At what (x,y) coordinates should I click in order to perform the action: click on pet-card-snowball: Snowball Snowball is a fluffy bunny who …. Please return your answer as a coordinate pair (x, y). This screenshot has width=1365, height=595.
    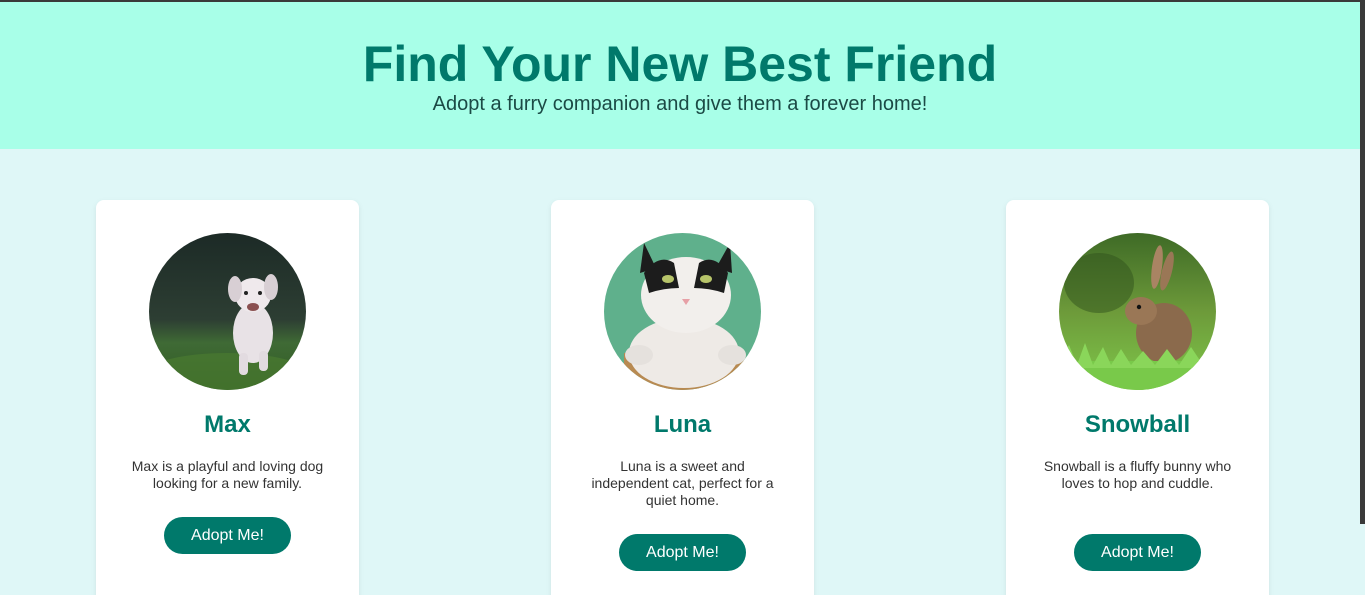
    Looking at the image, I should click on (1137, 397).